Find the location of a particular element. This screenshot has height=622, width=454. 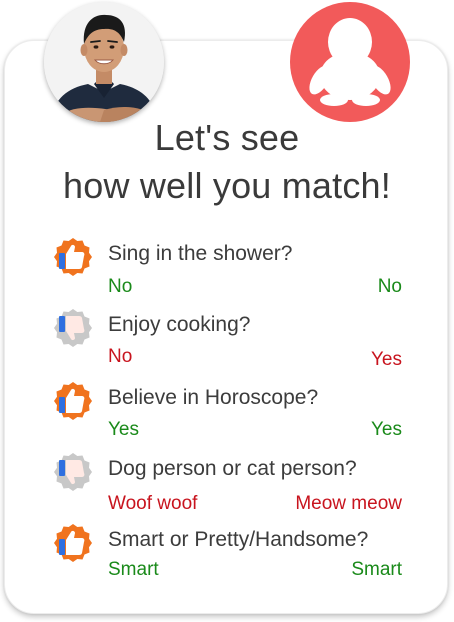

question-item: Sing in the shower? No No is located at coordinates (227, 270).